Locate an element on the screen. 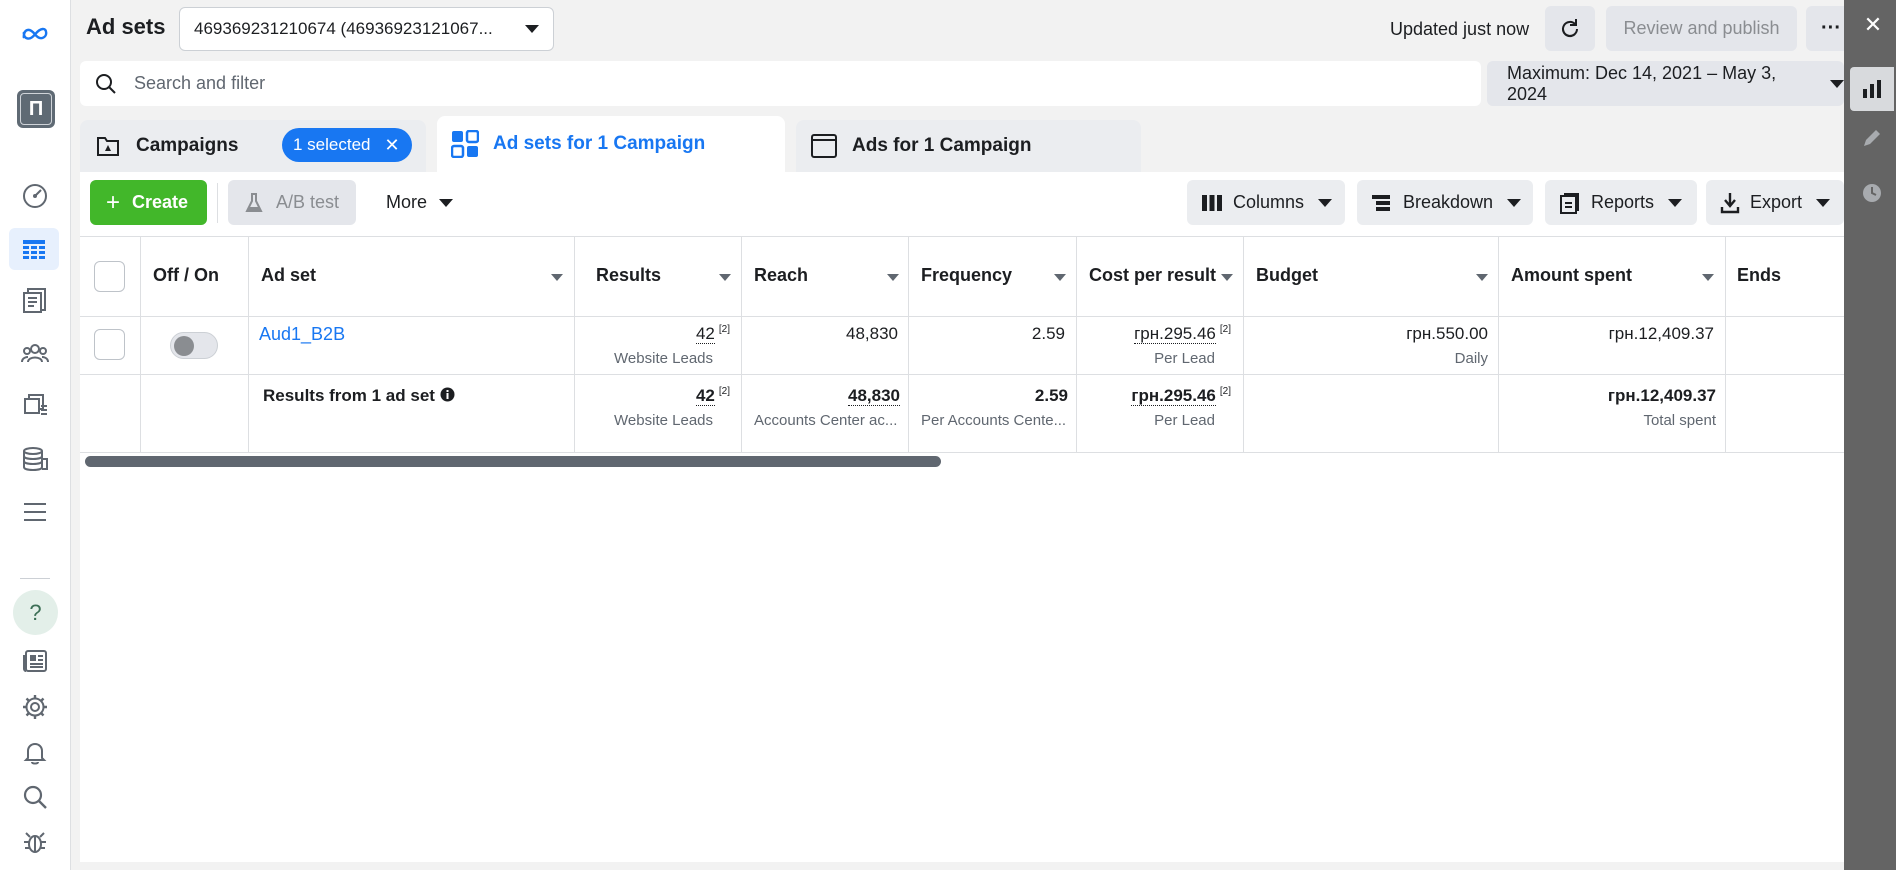 Image resolution: width=1896 pixels, height=870 pixels. row-cost-per-result: грн.295.46 [2] is located at coordinates (1182, 334).